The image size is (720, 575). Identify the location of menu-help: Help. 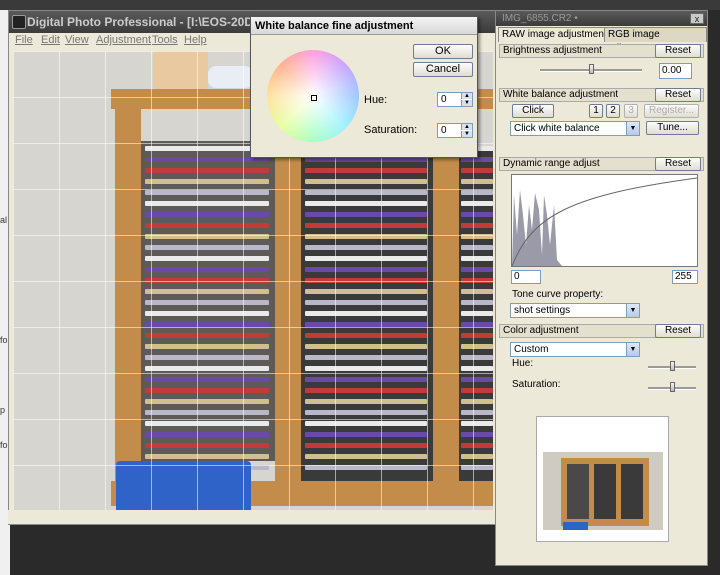
(195, 40).